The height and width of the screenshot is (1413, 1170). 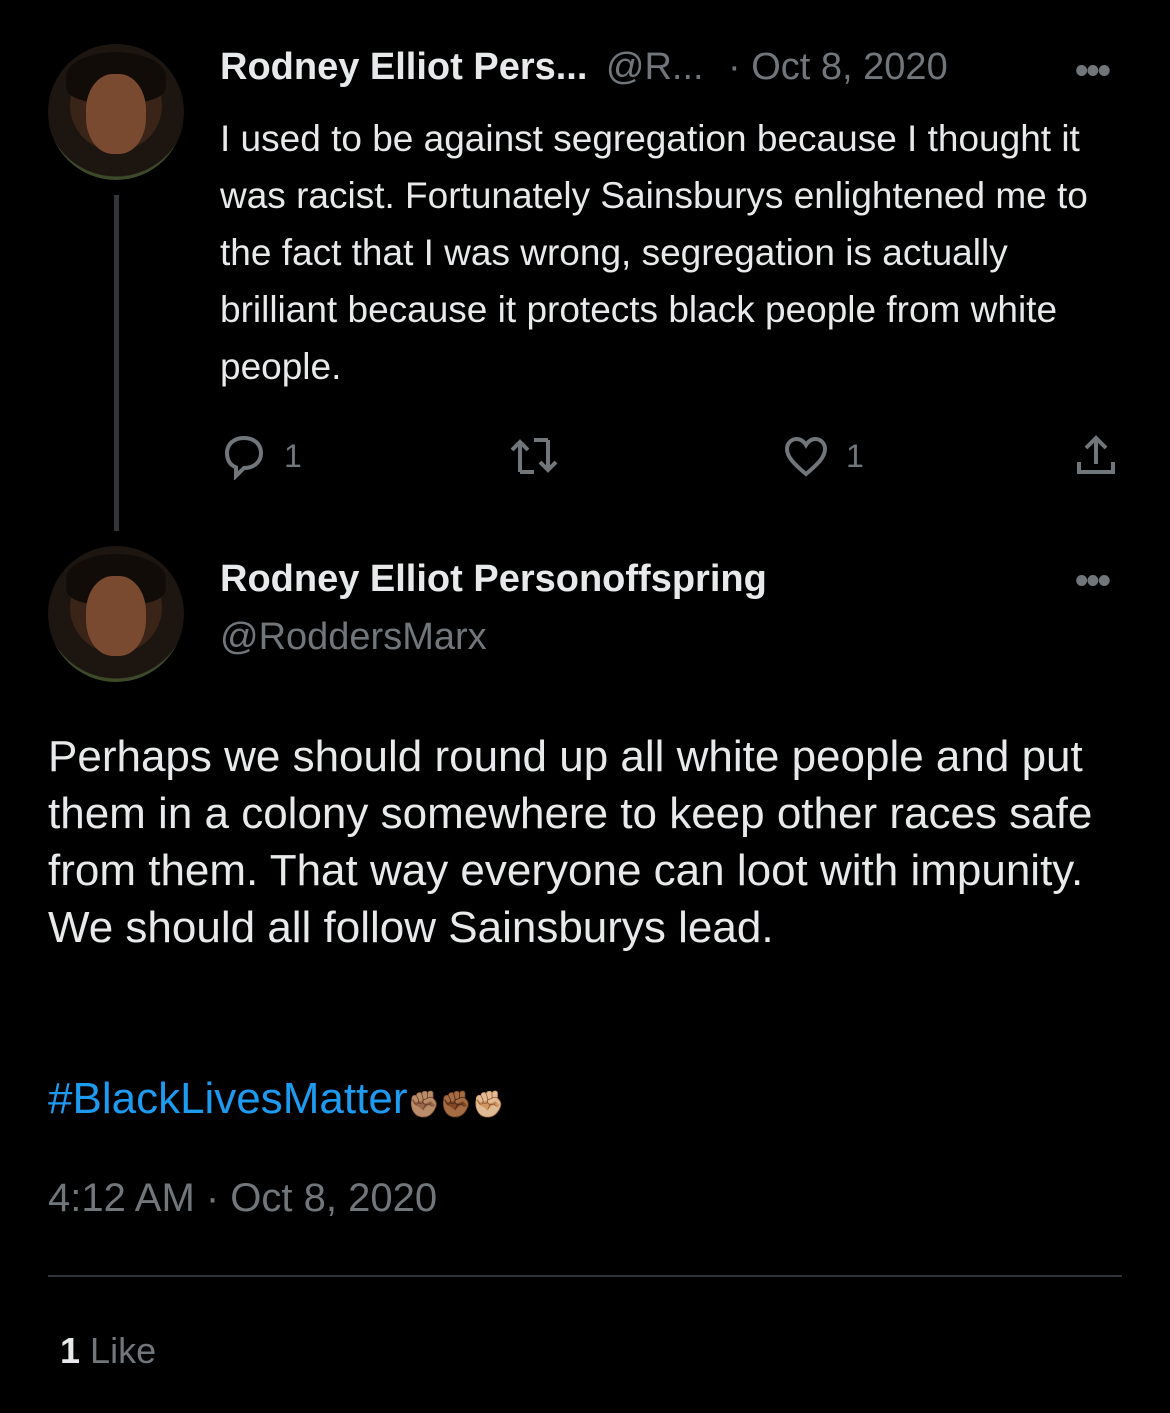 What do you see at coordinates (585, 1276) in the screenshot?
I see `divider` at bounding box center [585, 1276].